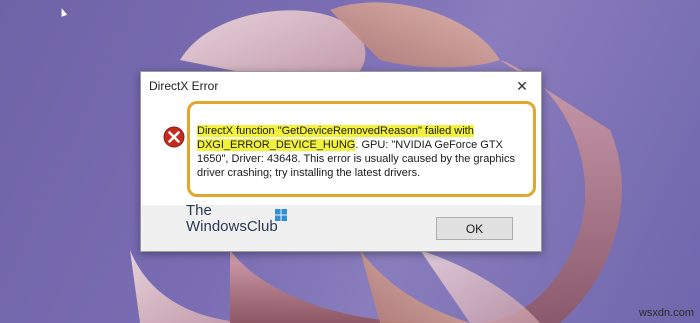  Describe the element at coordinates (276, 145) in the screenshot. I see `message-highlight-error-code: DXGI_ERROR_DEVICE_HUNG` at that location.